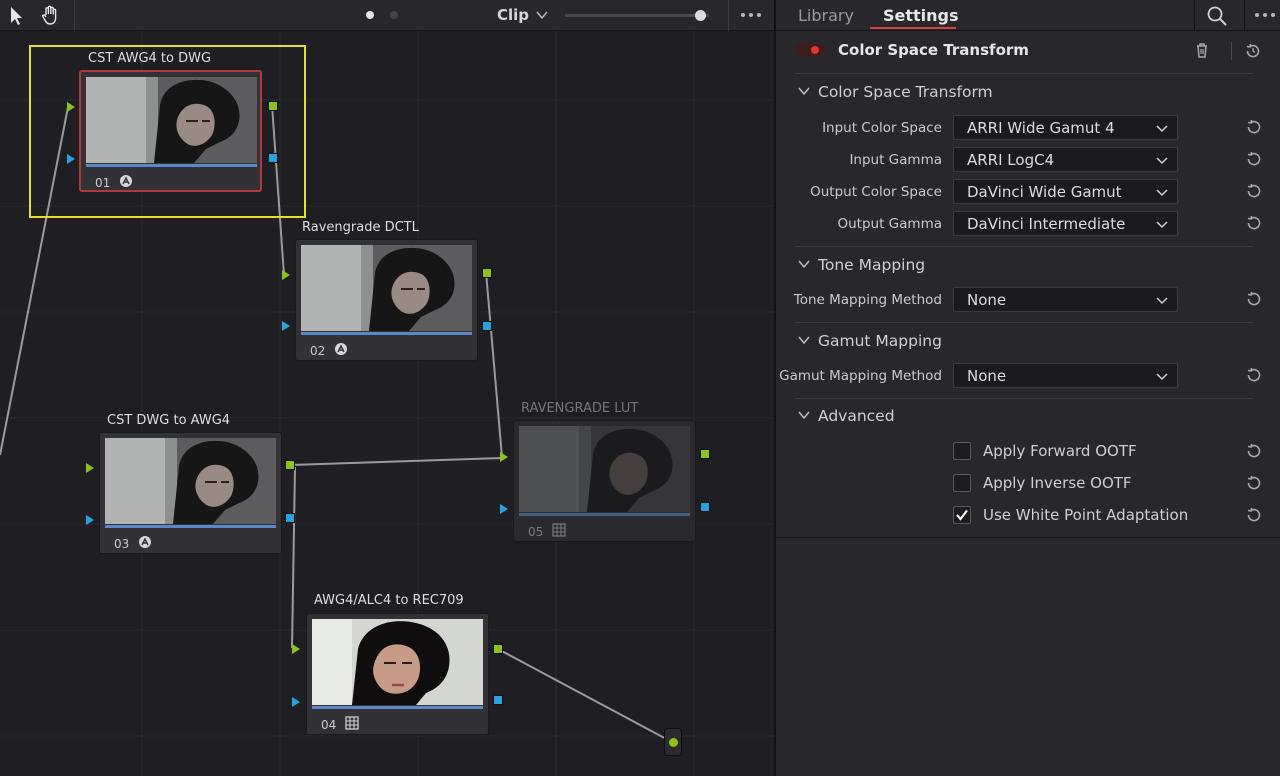 This screenshot has height=776, width=1280. Describe the element at coordinates (637, 15) in the screenshot. I see `zoom-slider` at that location.